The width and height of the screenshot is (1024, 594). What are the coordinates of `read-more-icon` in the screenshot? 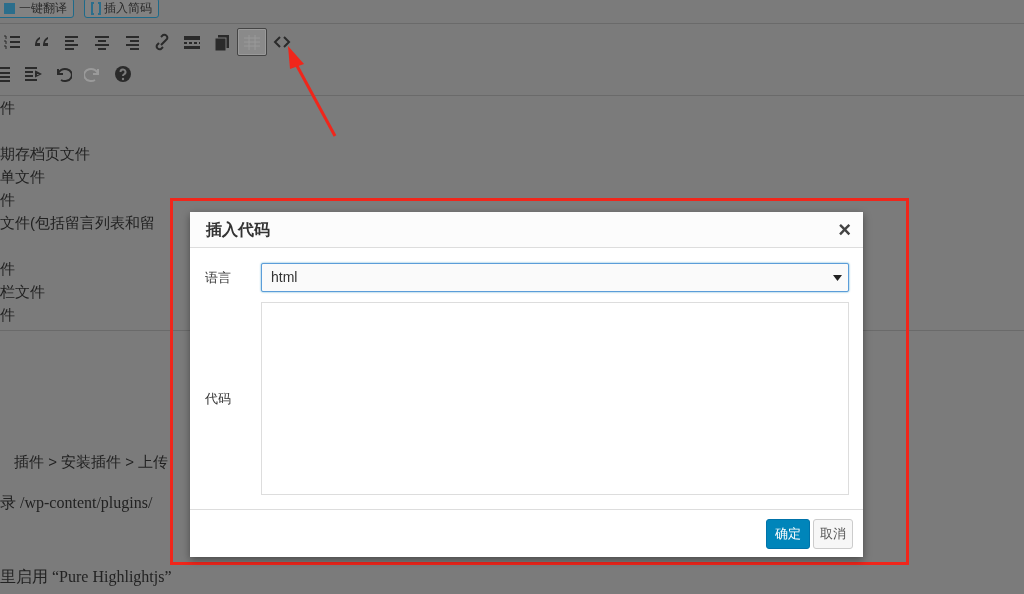 It's located at (192, 42).